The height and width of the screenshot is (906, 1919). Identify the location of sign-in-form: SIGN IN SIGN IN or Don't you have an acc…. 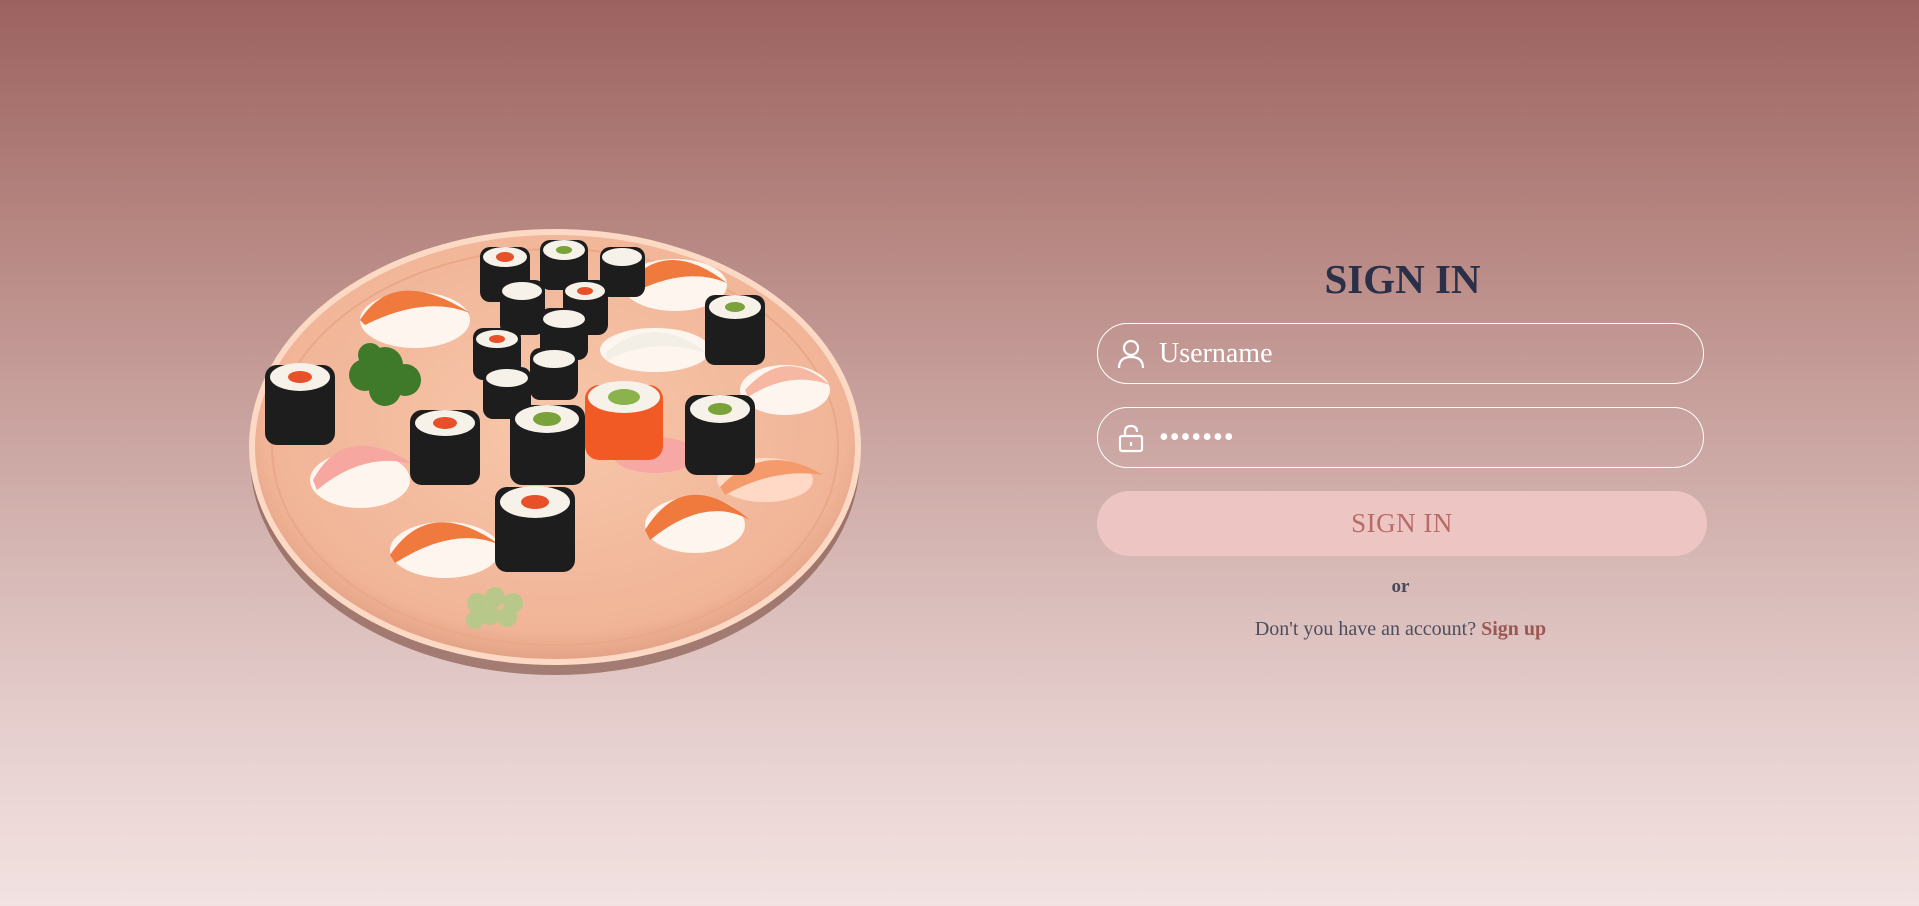
(1402, 445).